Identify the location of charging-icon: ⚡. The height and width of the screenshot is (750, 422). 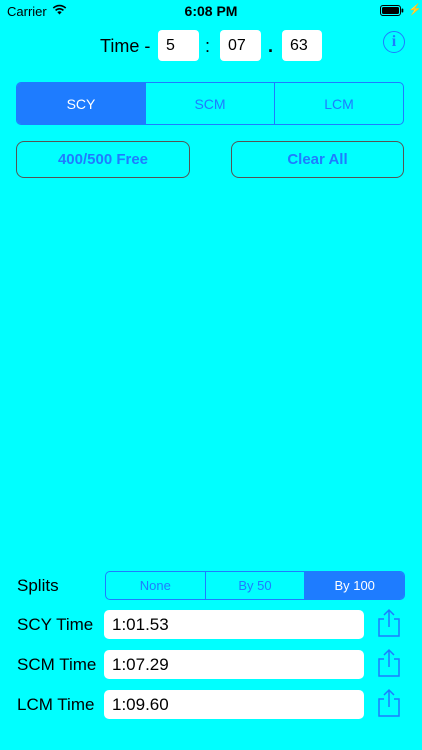
(415, 10).